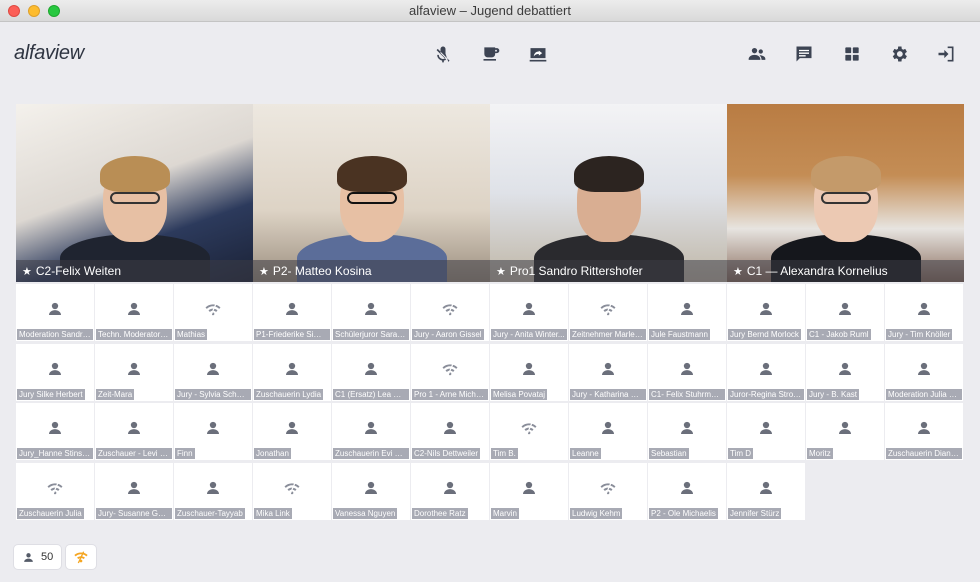 The width and height of the screenshot is (980, 582). I want to click on chat-button, so click(804, 54).